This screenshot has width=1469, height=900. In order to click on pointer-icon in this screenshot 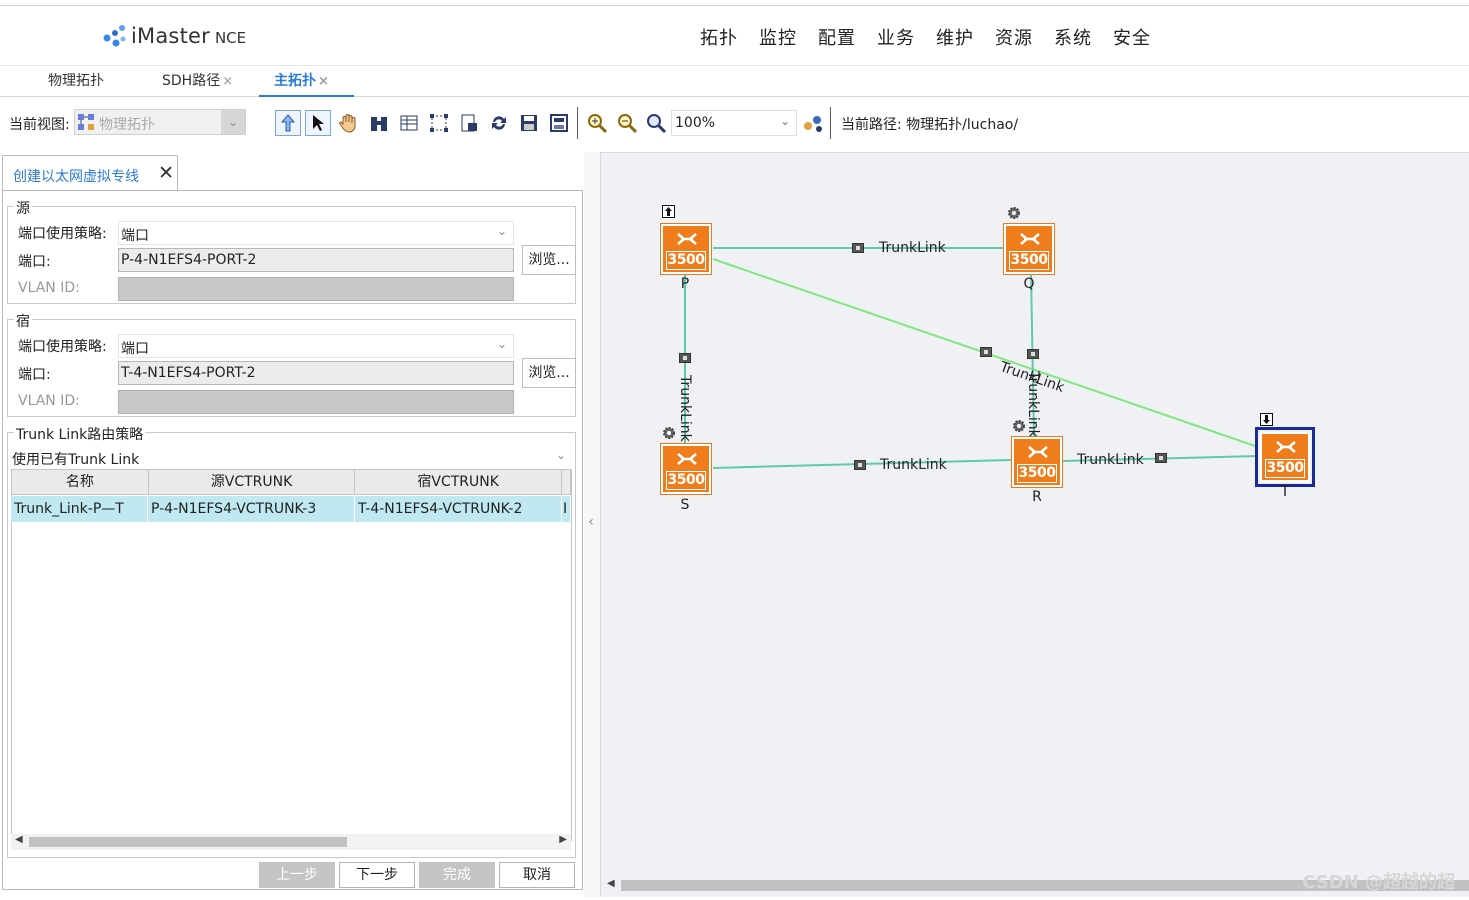, I will do `click(318, 123)`.